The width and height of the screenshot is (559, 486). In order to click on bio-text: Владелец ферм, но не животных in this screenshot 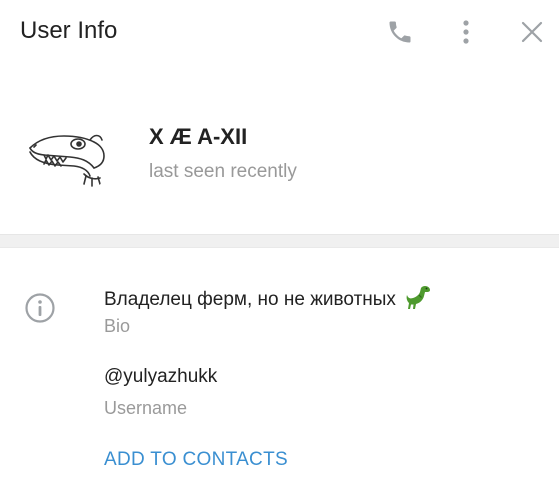, I will do `click(250, 299)`.